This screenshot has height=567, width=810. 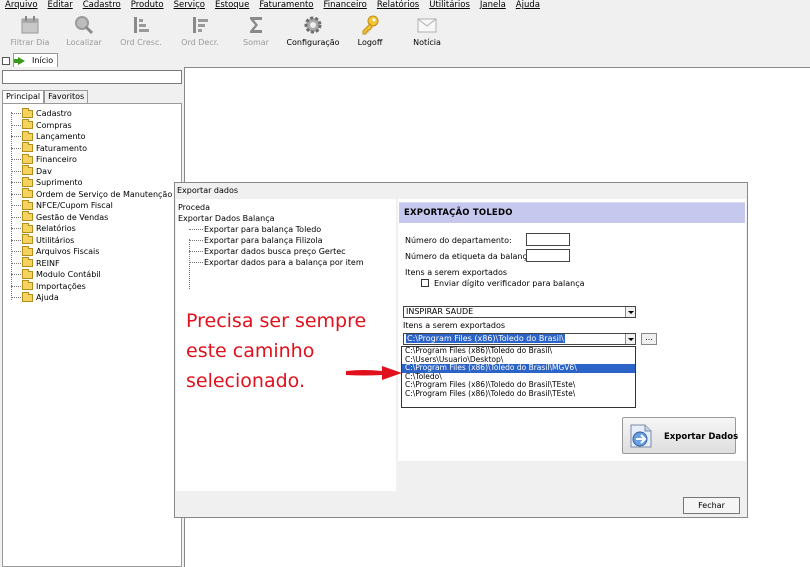 I want to click on menu-ajuda: Ajuda, so click(x=528, y=5).